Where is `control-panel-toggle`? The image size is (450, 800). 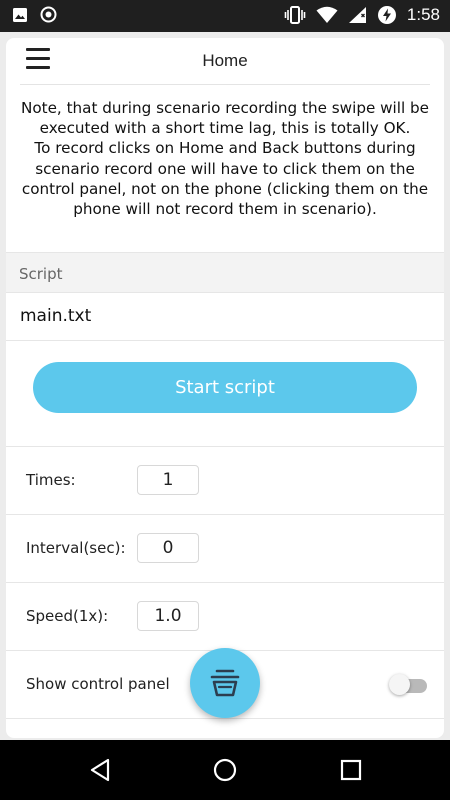
control-panel-toggle is located at coordinates (409, 684).